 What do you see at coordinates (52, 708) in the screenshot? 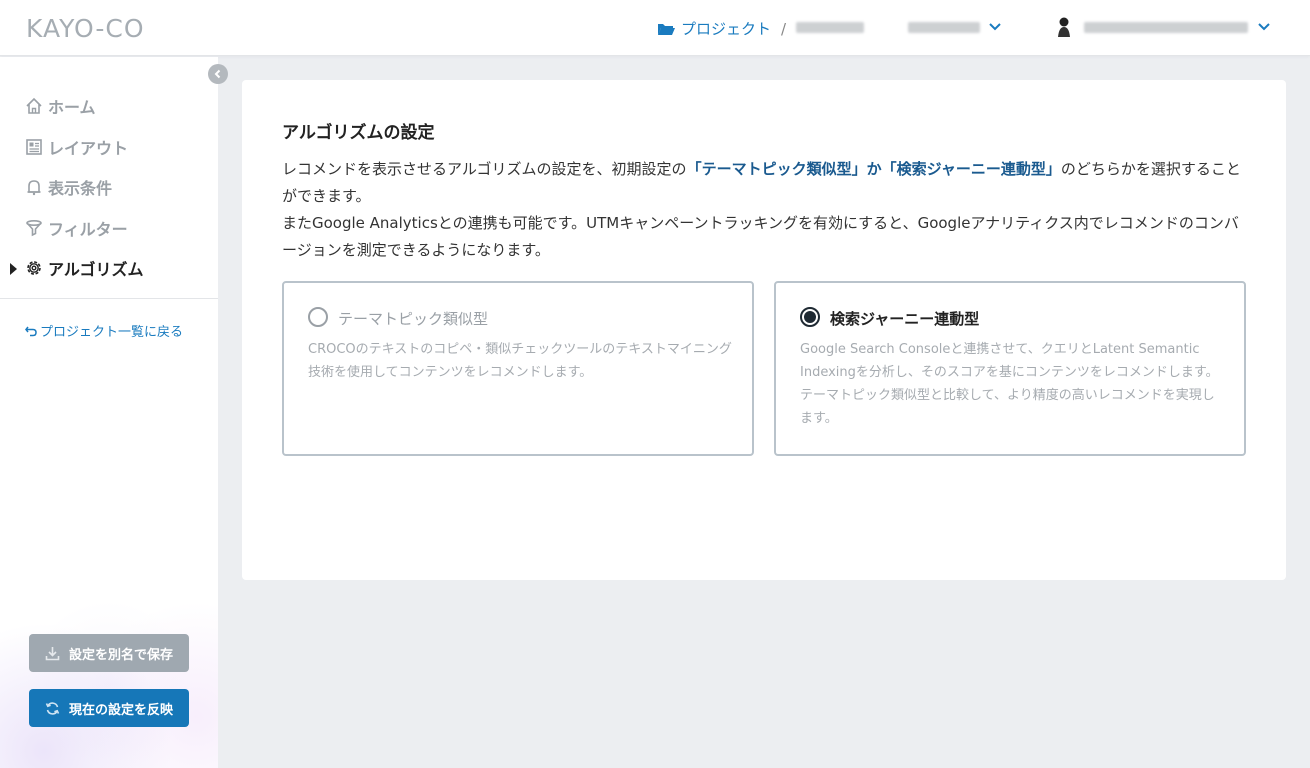
I see `refresh-icon` at bounding box center [52, 708].